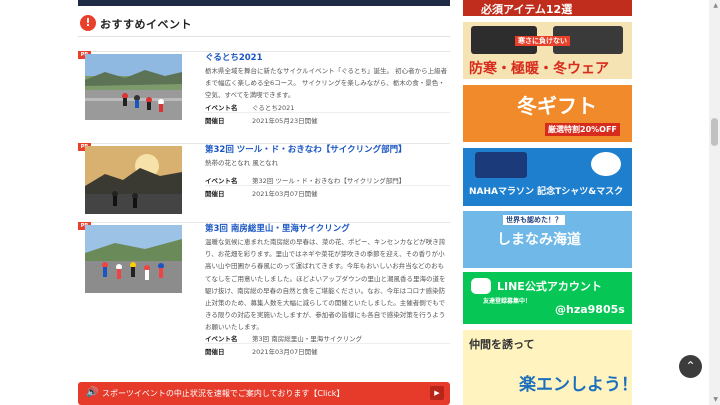 The image size is (720, 405). What do you see at coordinates (606, 164) in the screenshot?
I see `mask-image` at bounding box center [606, 164].